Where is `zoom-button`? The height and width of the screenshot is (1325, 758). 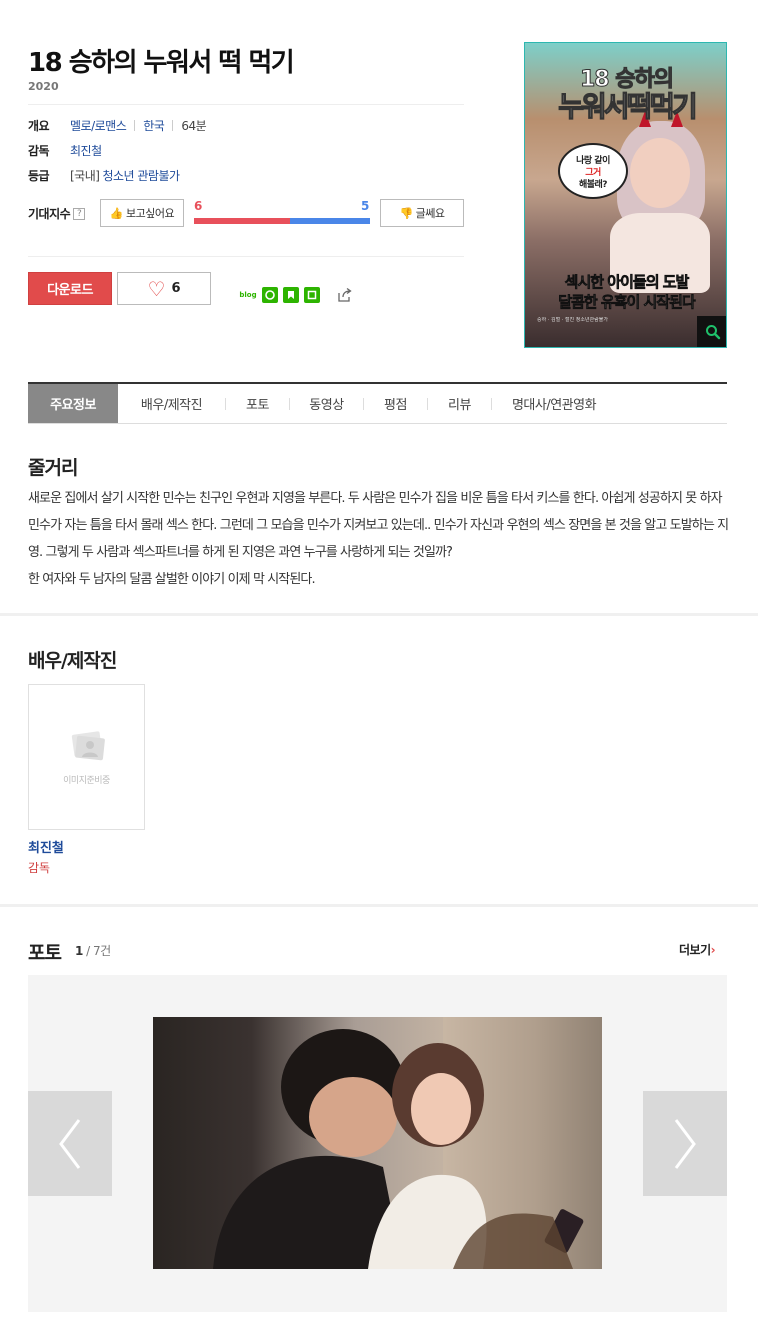
zoom-button is located at coordinates (711, 331).